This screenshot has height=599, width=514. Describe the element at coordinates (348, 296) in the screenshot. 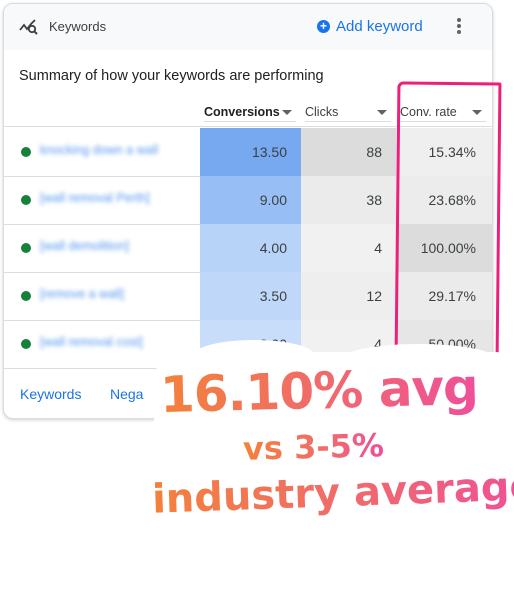

I see `clicks-cell: 12` at that location.